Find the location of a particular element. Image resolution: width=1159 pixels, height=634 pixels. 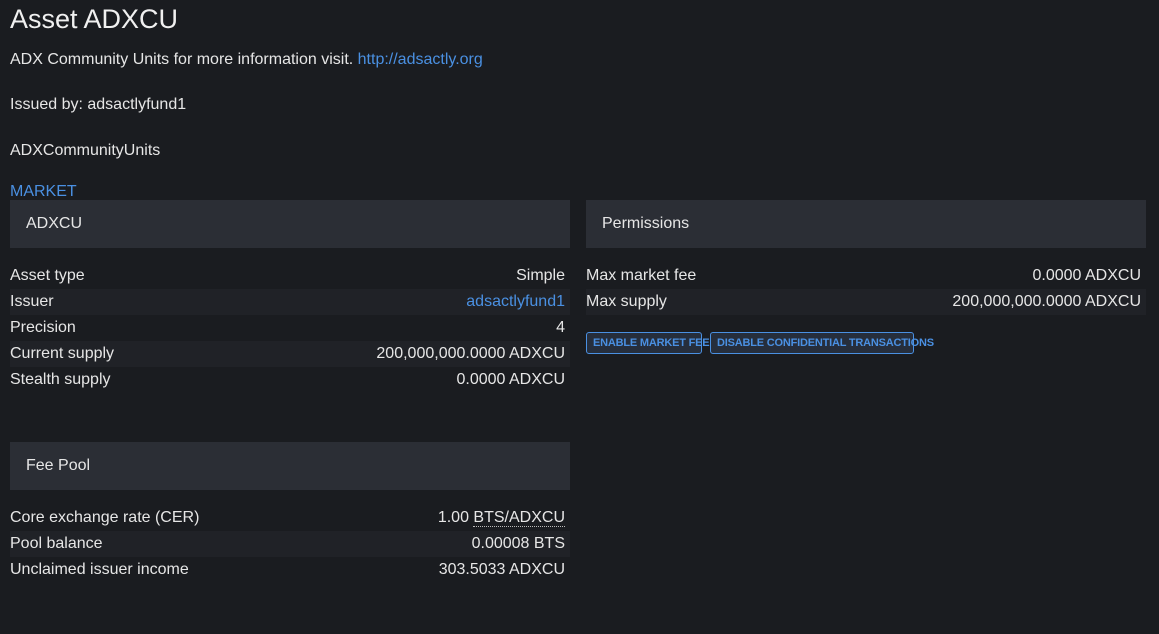

table-row: Issuer adsactlyfund1 is located at coordinates (290, 302).